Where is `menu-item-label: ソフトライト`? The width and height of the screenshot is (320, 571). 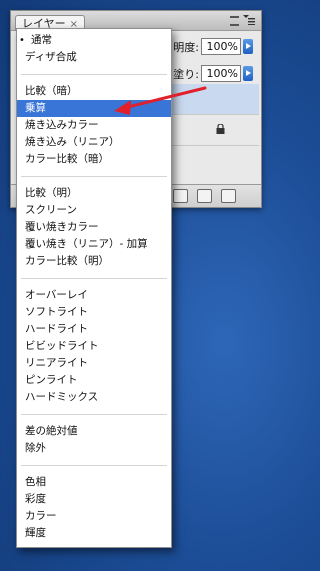 menu-item-label: ソフトライト is located at coordinates (56, 312).